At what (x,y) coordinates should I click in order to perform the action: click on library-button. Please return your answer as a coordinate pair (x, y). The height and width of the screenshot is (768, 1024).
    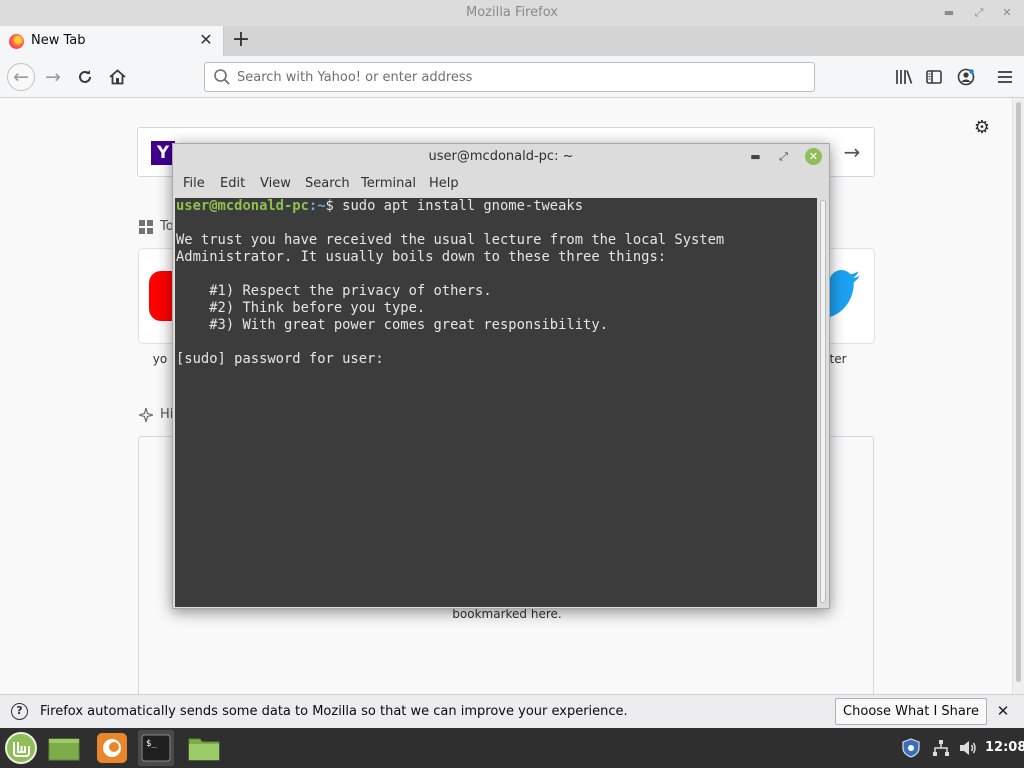
    Looking at the image, I should click on (904, 77).